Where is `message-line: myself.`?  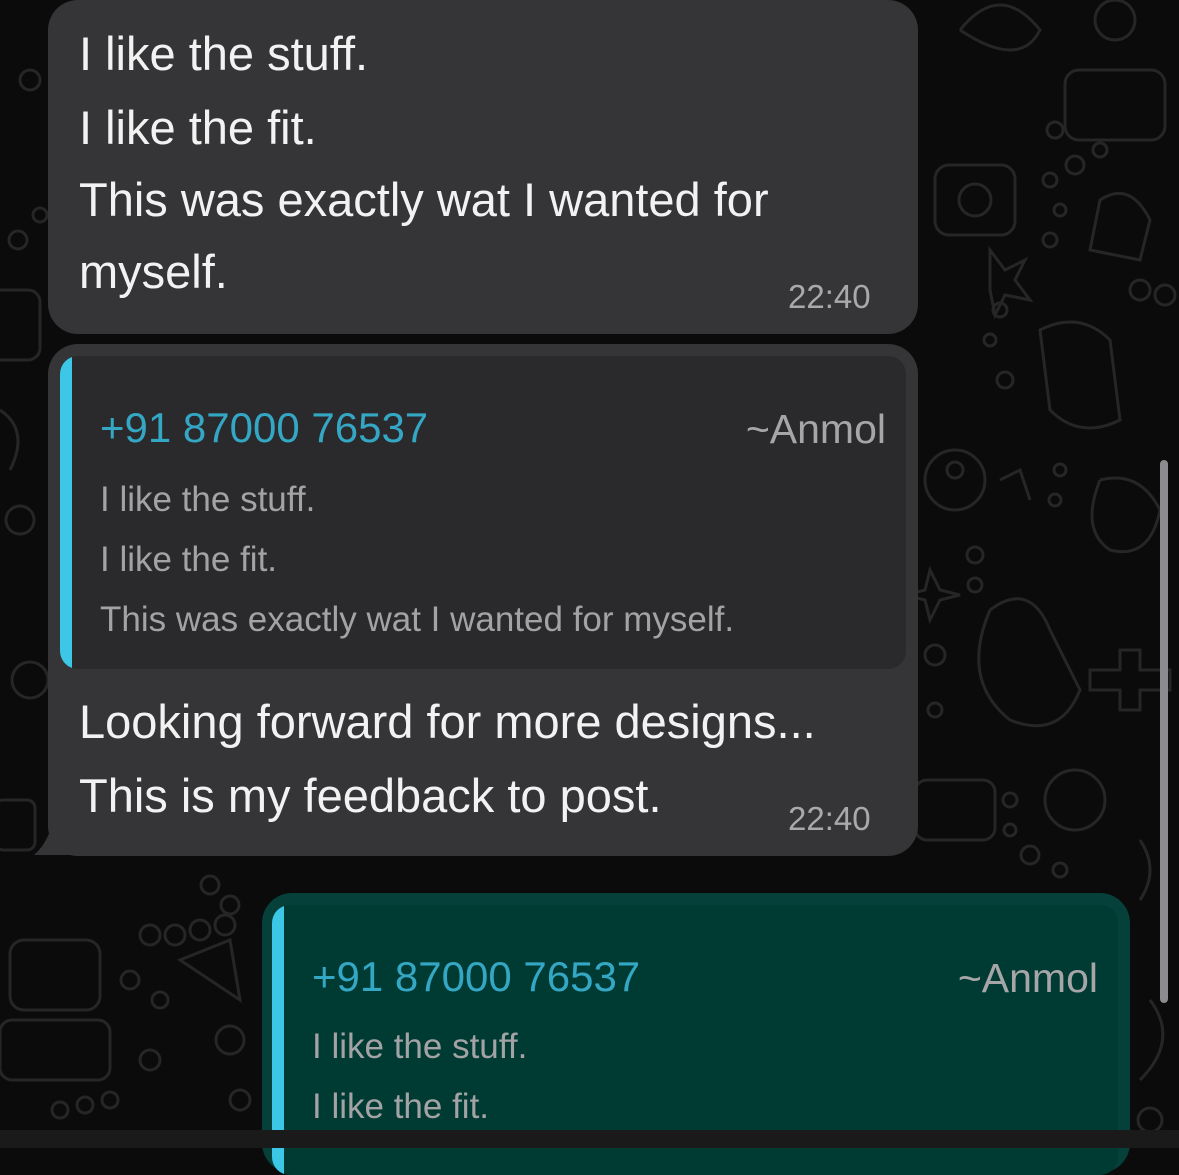
message-line: myself. is located at coordinates (153, 271).